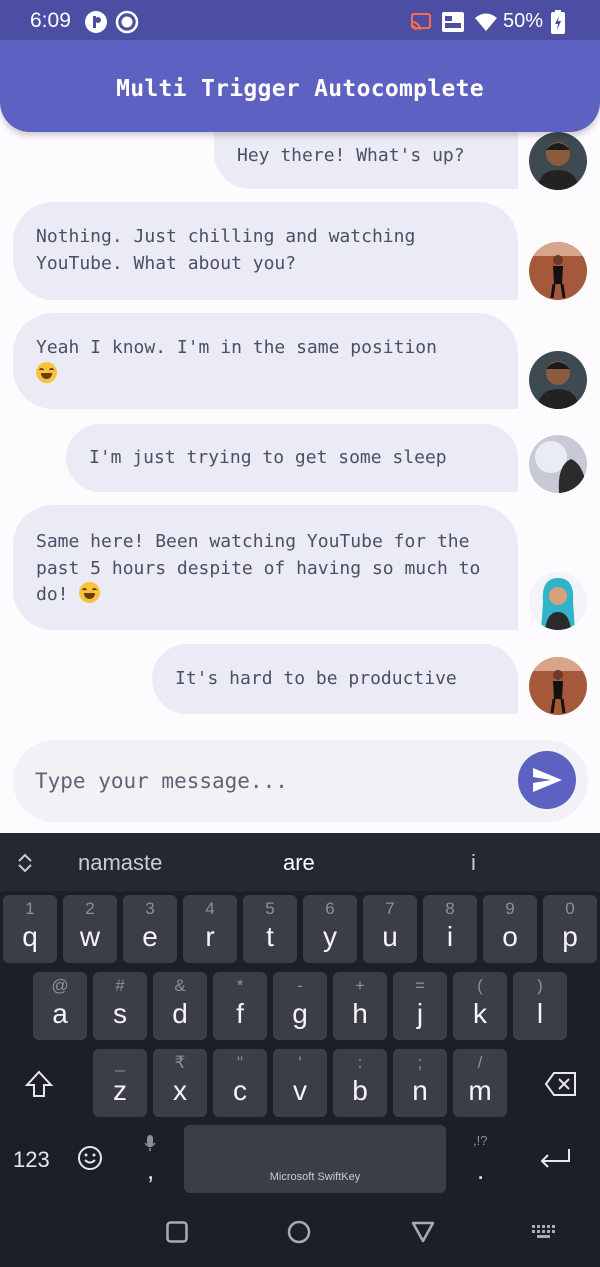  What do you see at coordinates (292, 458) in the screenshot?
I see `message-bubble: I'm just trying to get some sleep` at bounding box center [292, 458].